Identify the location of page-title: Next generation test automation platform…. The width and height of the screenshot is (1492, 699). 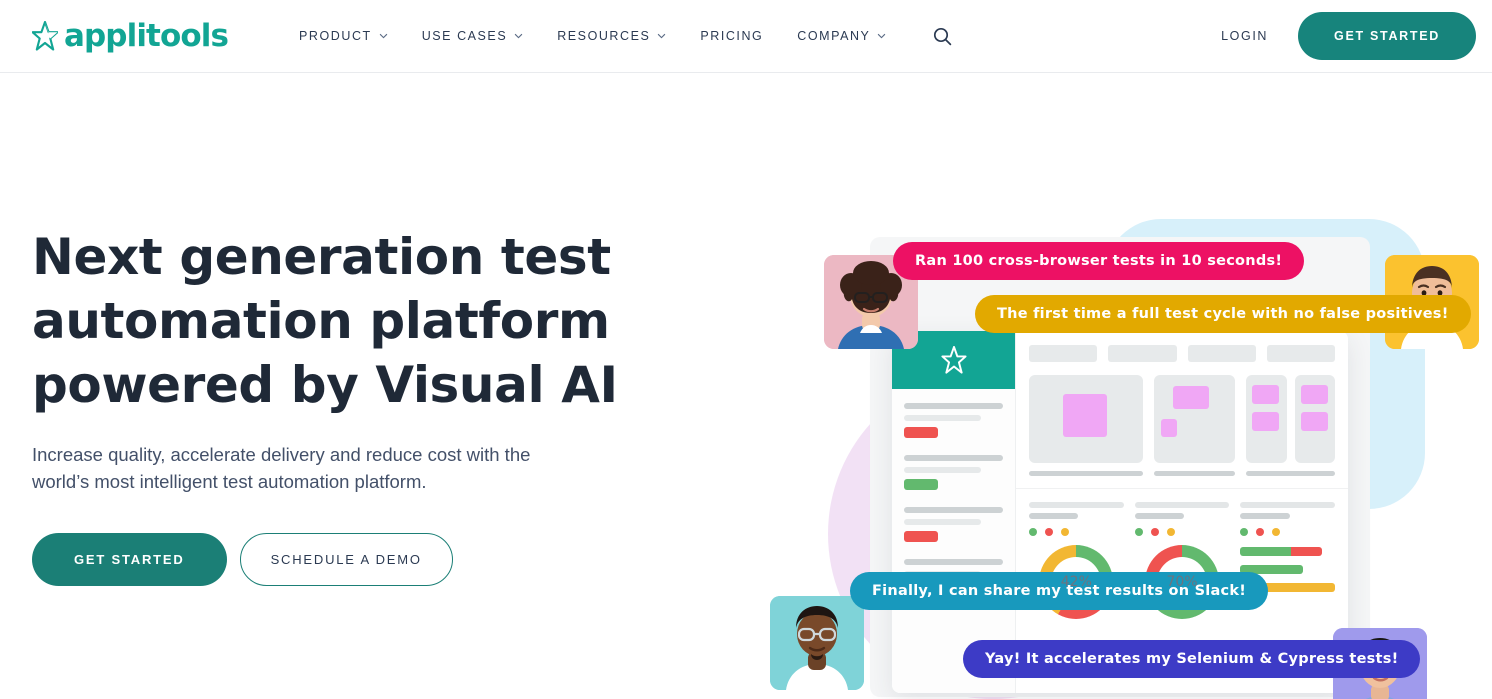
(325, 321).